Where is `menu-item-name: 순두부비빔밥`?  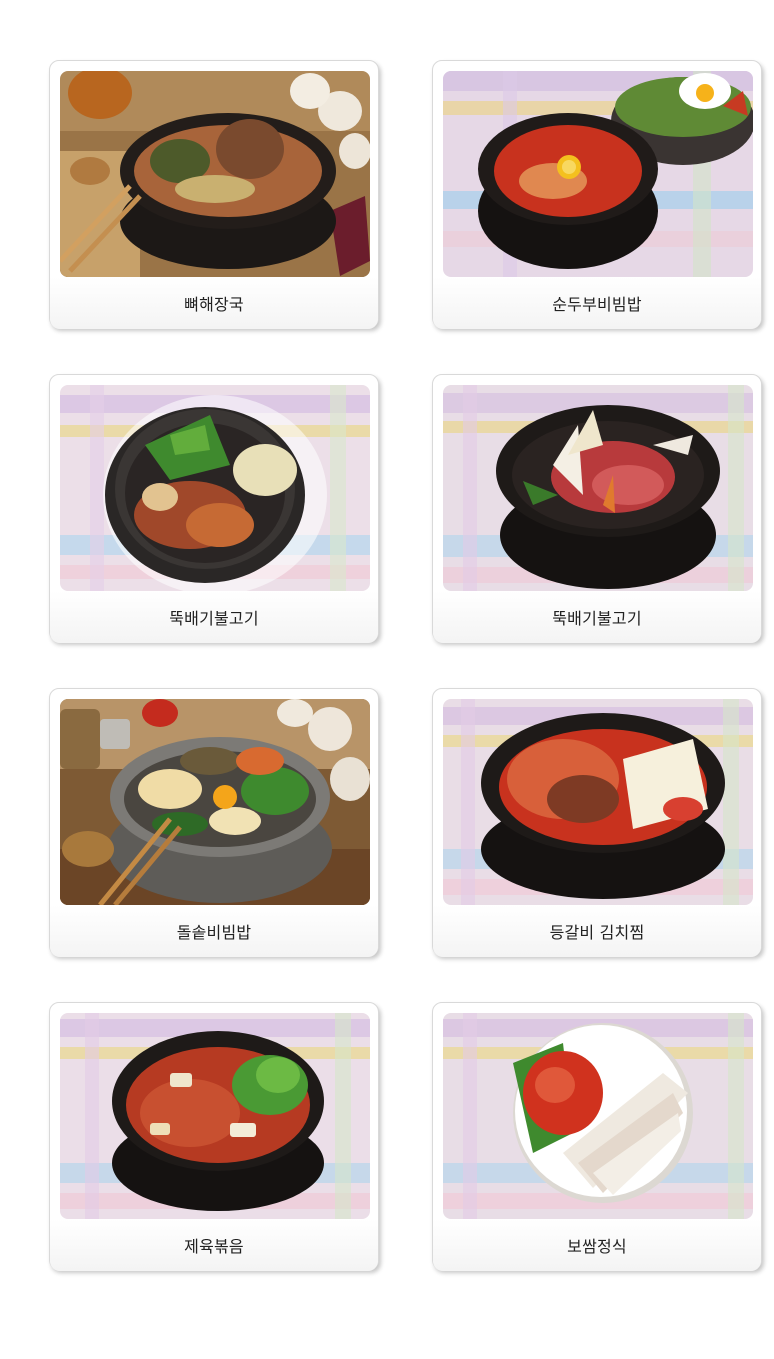
menu-item-name: 순두부비빔밥 is located at coordinates (597, 303).